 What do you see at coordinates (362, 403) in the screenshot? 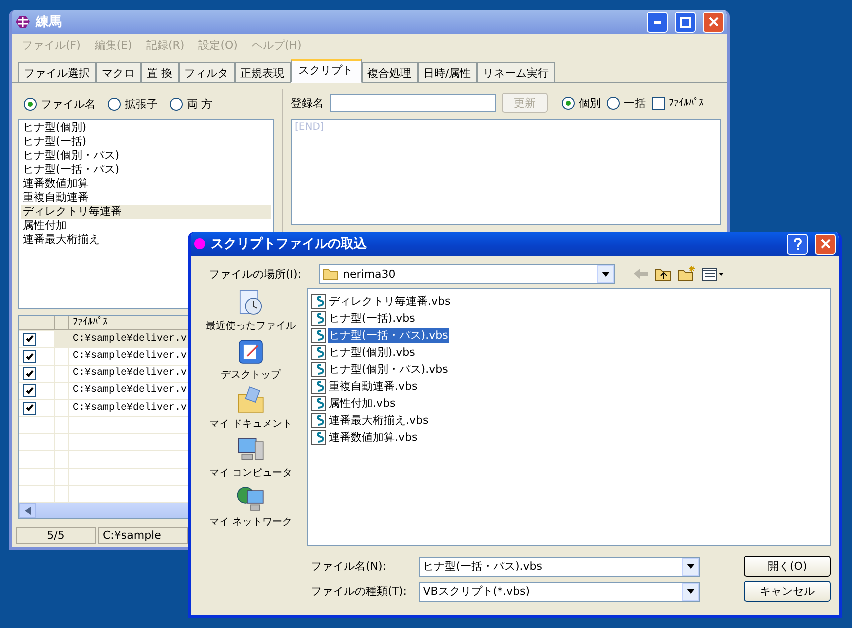
I see `file-item: 属性付加.vbs` at bounding box center [362, 403].